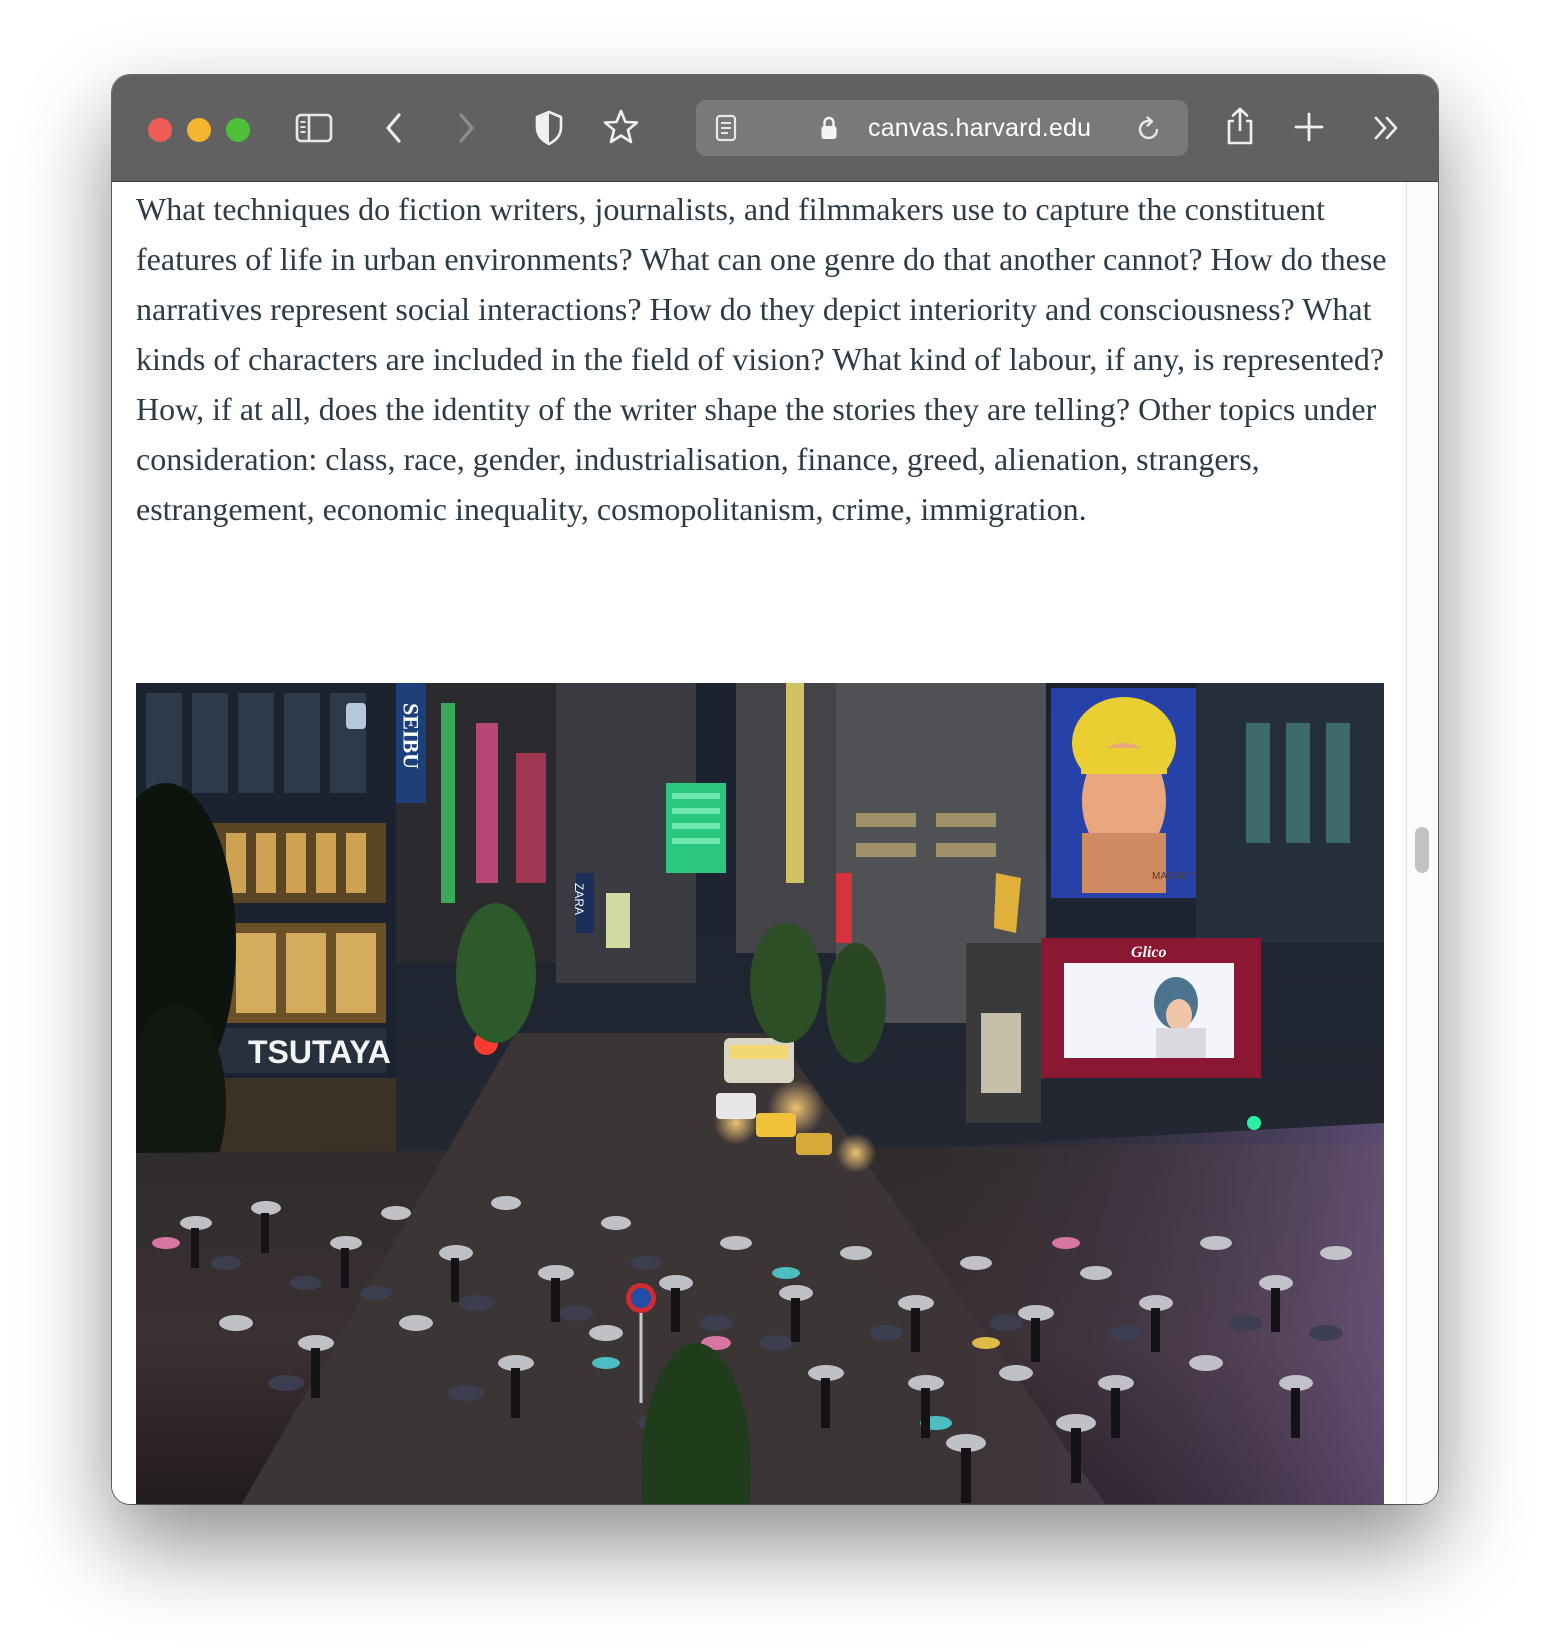 This screenshot has height=1652, width=1550. I want to click on close-window-button, so click(160, 130).